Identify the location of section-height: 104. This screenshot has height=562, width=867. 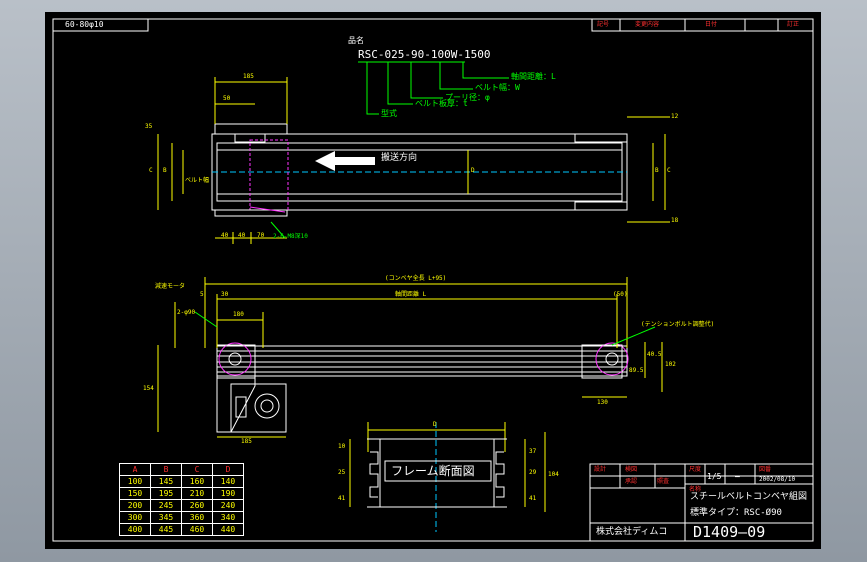
(553, 474).